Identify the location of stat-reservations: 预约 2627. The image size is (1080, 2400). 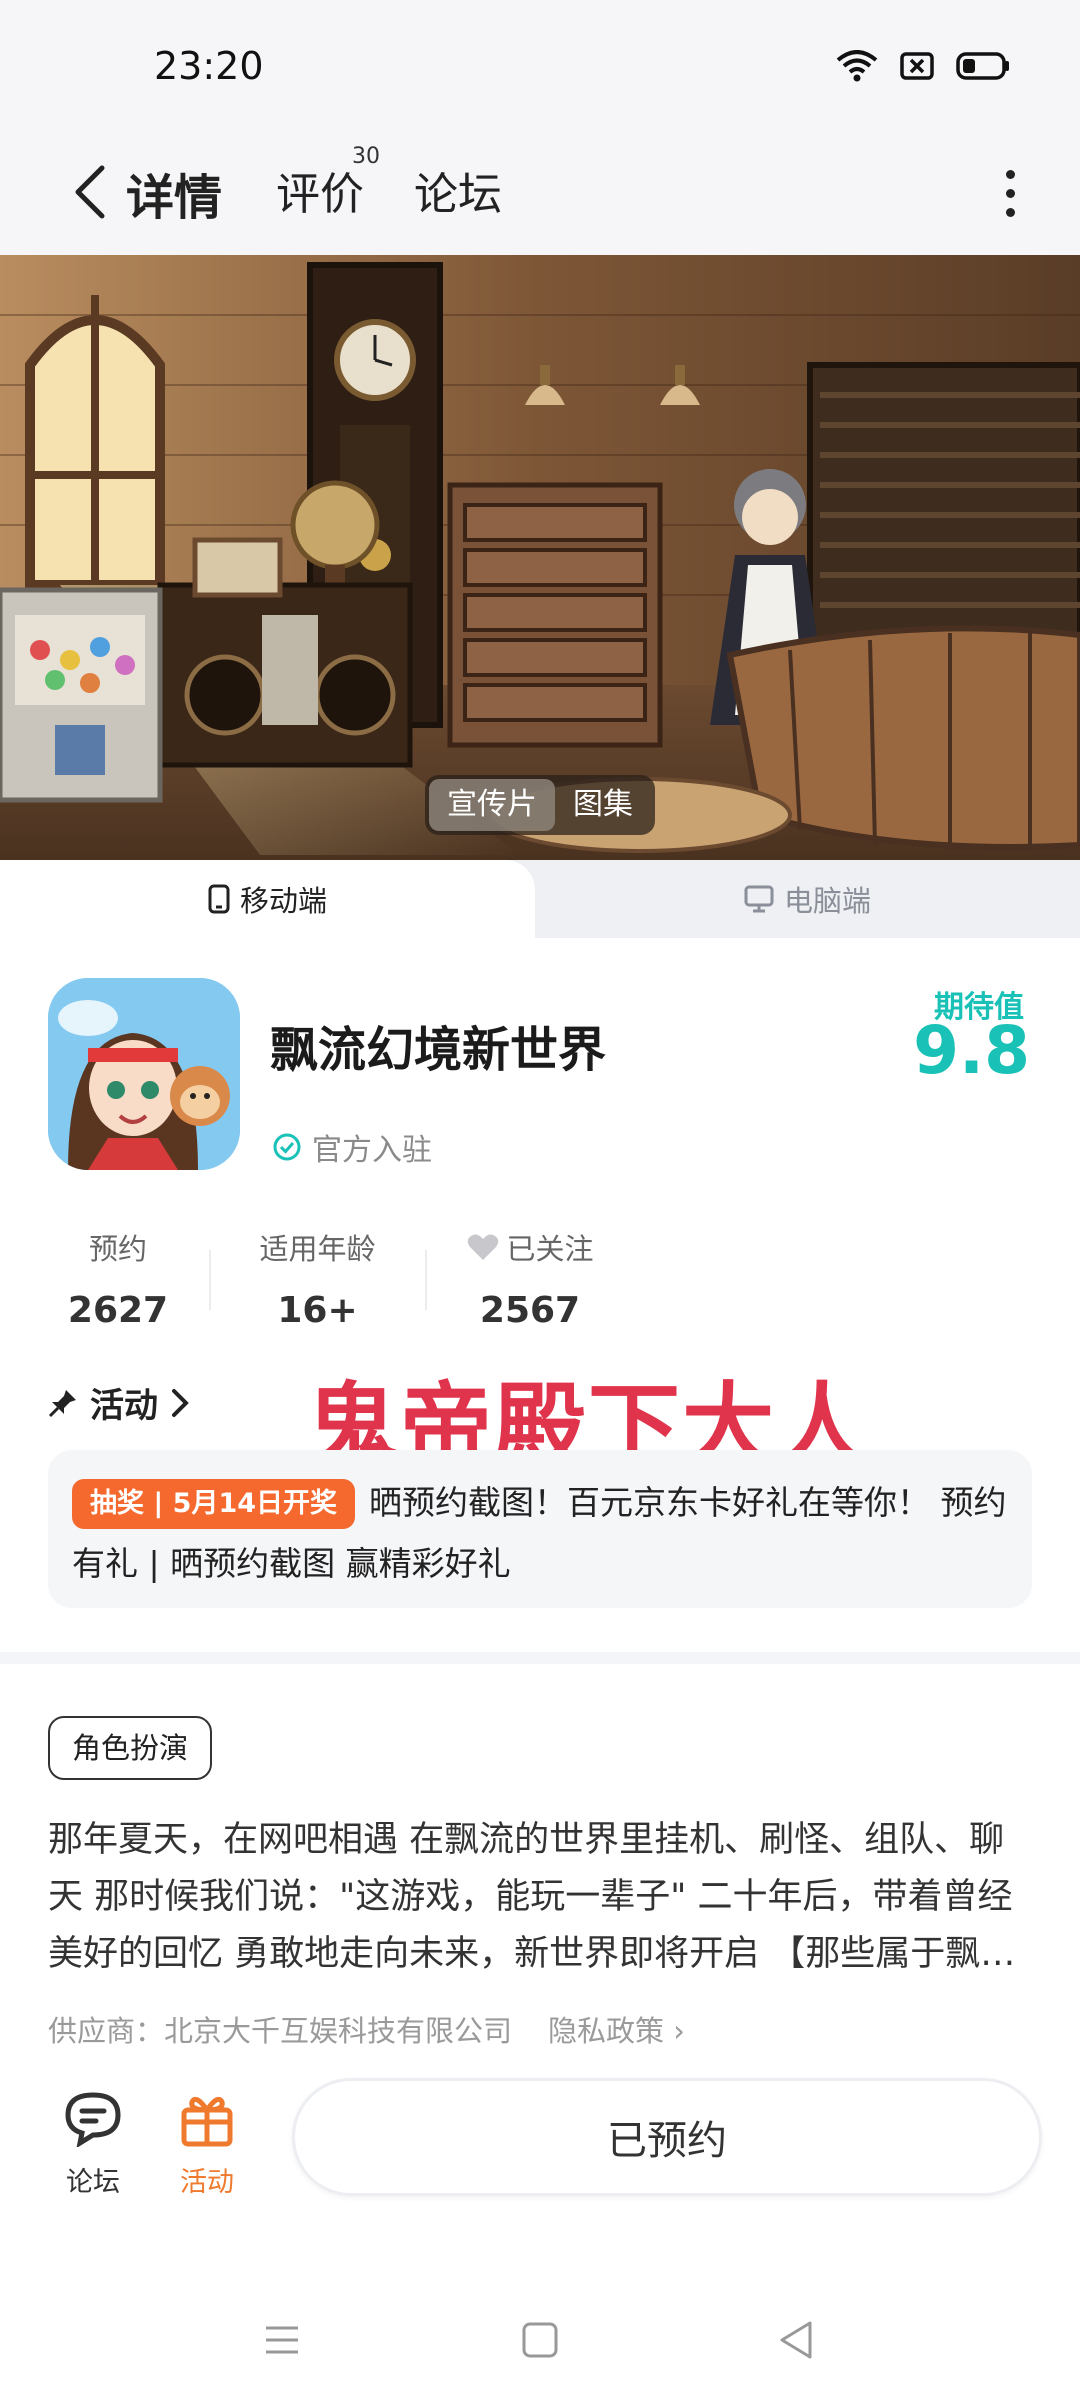
(118, 1278).